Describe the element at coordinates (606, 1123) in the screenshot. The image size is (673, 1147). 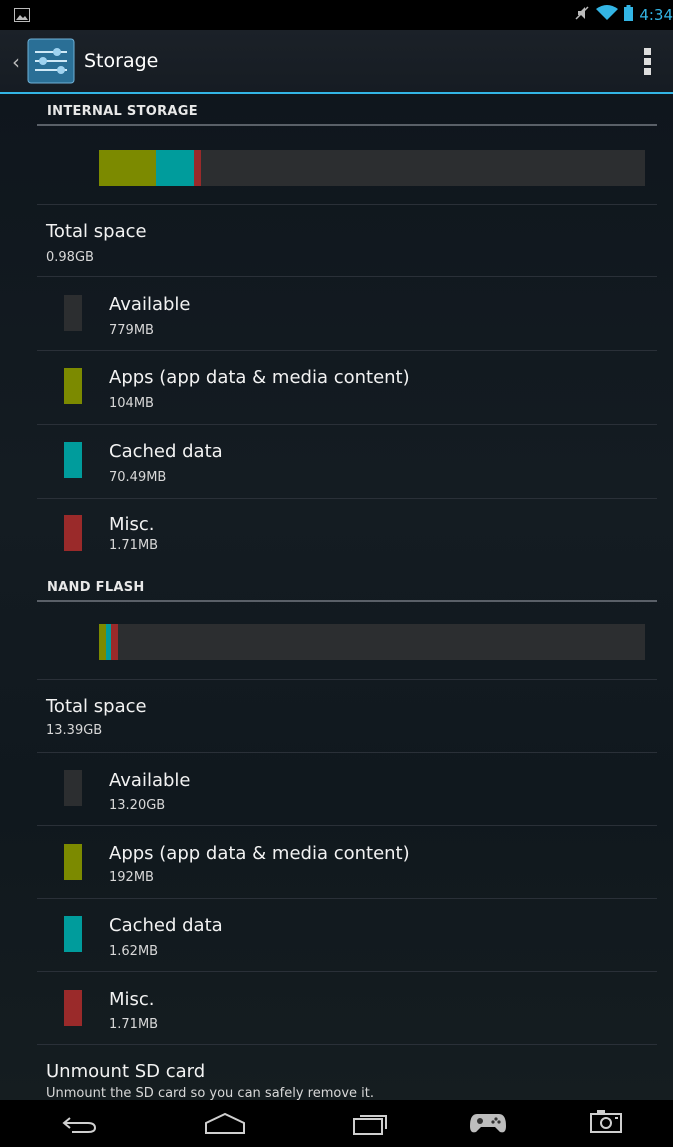
I see `screenshot-icon` at that location.